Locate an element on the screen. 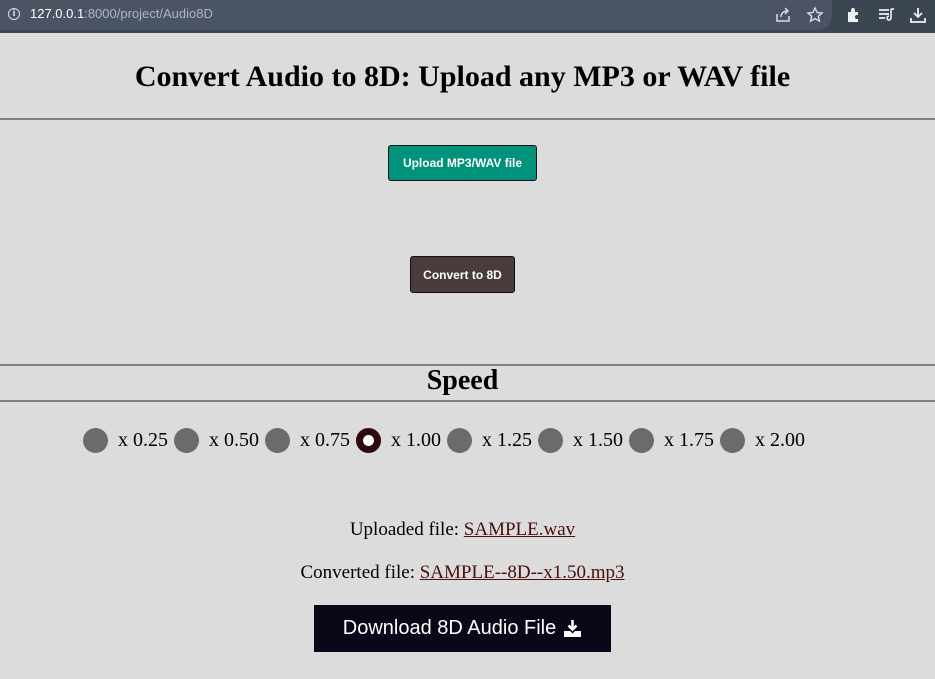 Image resolution: width=935 pixels, height=679 pixels. converted-file-line: Converted file: SAMPLE--8D--x1.50.mp3 is located at coordinates (462, 573).